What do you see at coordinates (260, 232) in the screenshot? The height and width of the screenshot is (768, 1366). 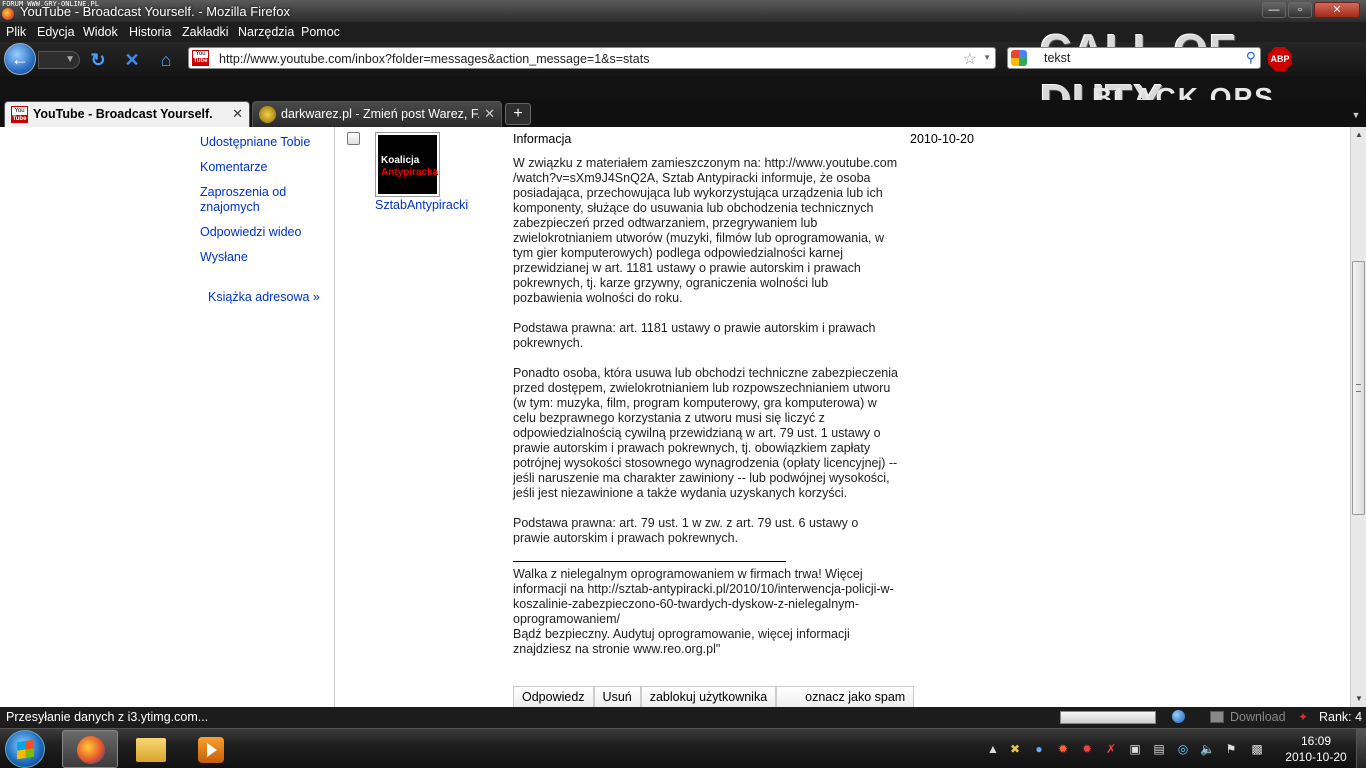 I see `sidebar-item-video-responses: Odpowiedzi wideo` at bounding box center [260, 232].